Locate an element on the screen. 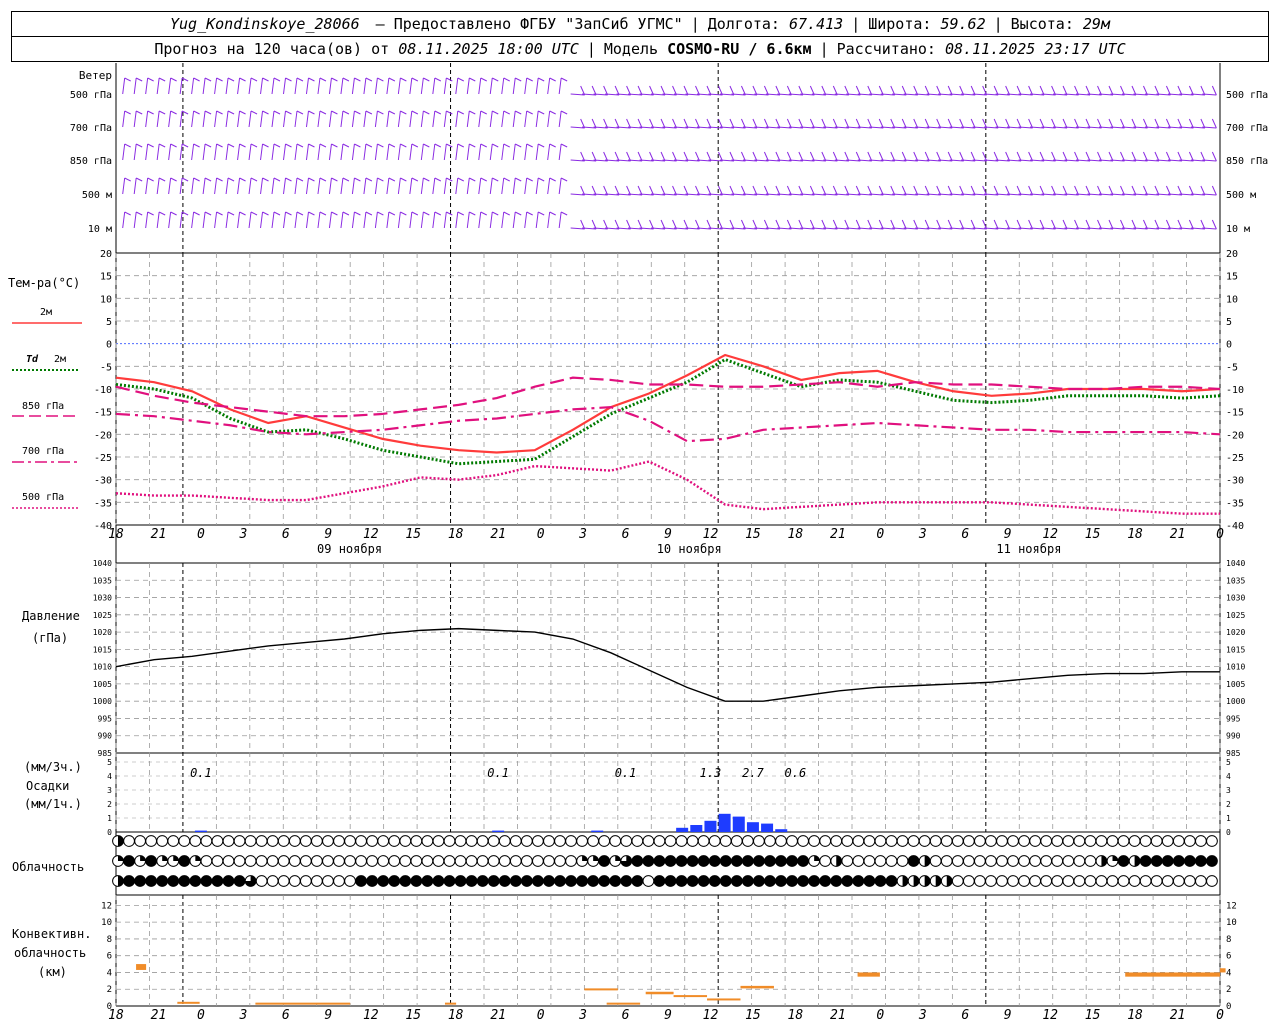  time-tick-bottom: 9 is located at coordinates (328, 1015).